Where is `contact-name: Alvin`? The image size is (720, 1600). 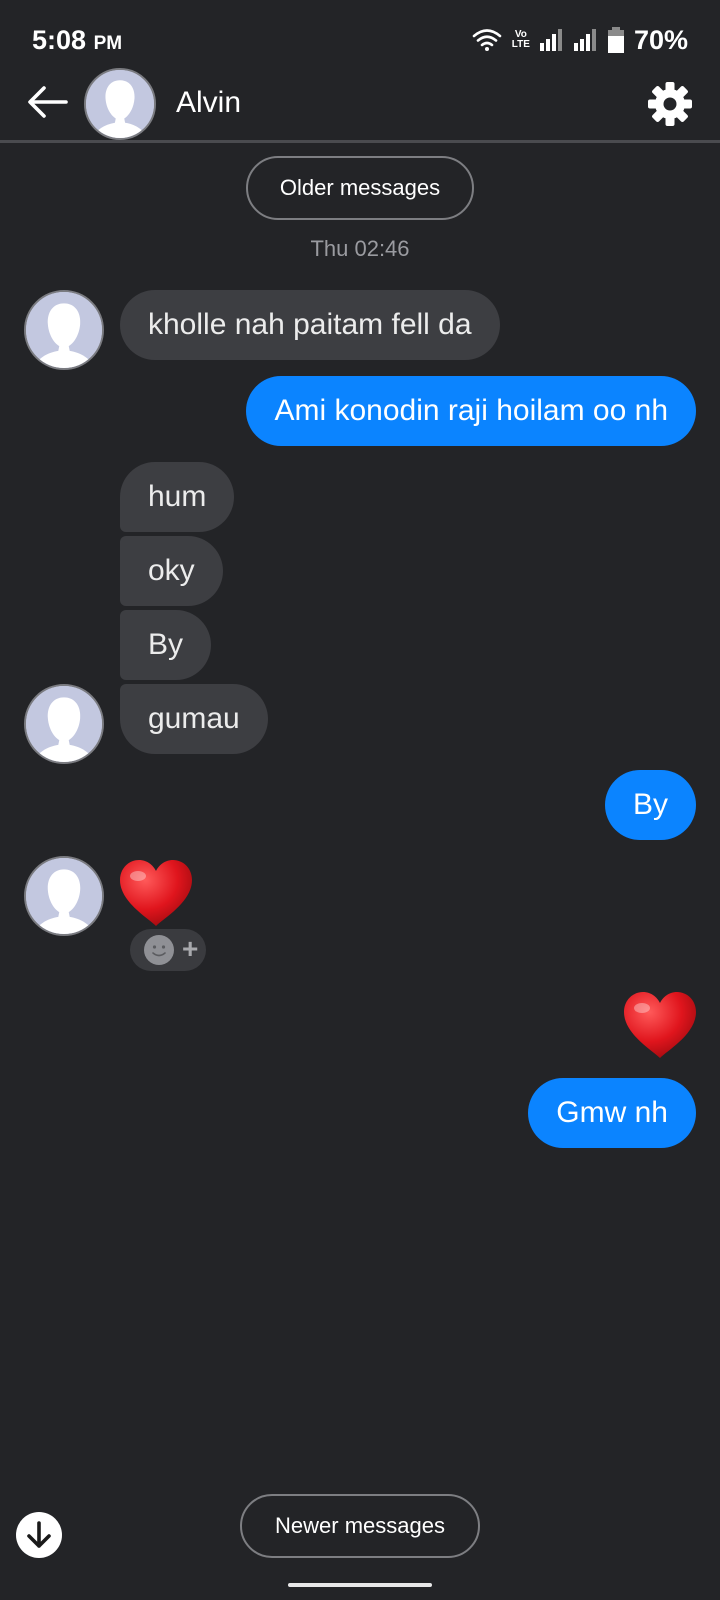 contact-name: Alvin is located at coordinates (208, 103).